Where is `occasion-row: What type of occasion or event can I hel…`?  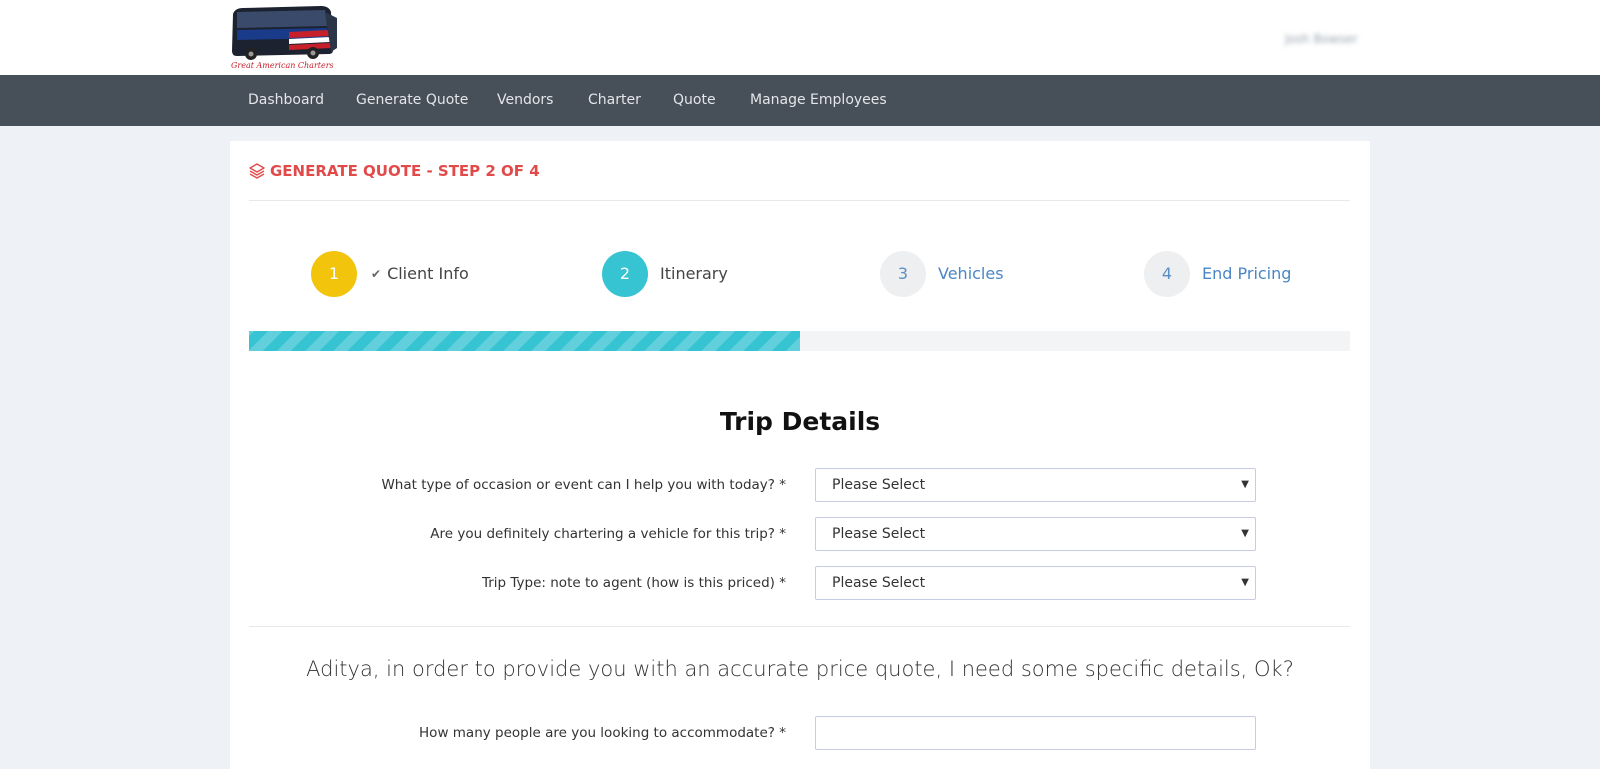 occasion-row: What type of occasion or event can I hel… is located at coordinates (800, 485).